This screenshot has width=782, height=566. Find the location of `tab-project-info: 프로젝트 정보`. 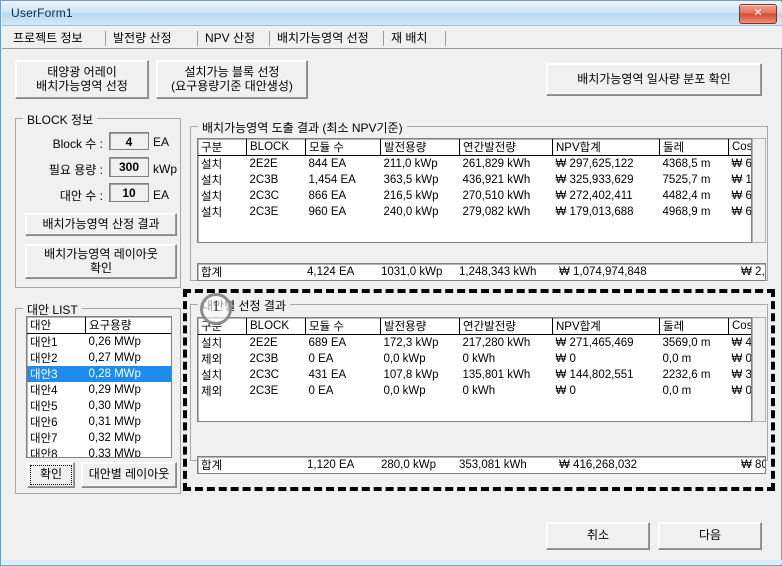

tab-project-info: 프로젝트 정보 is located at coordinates (56, 38).